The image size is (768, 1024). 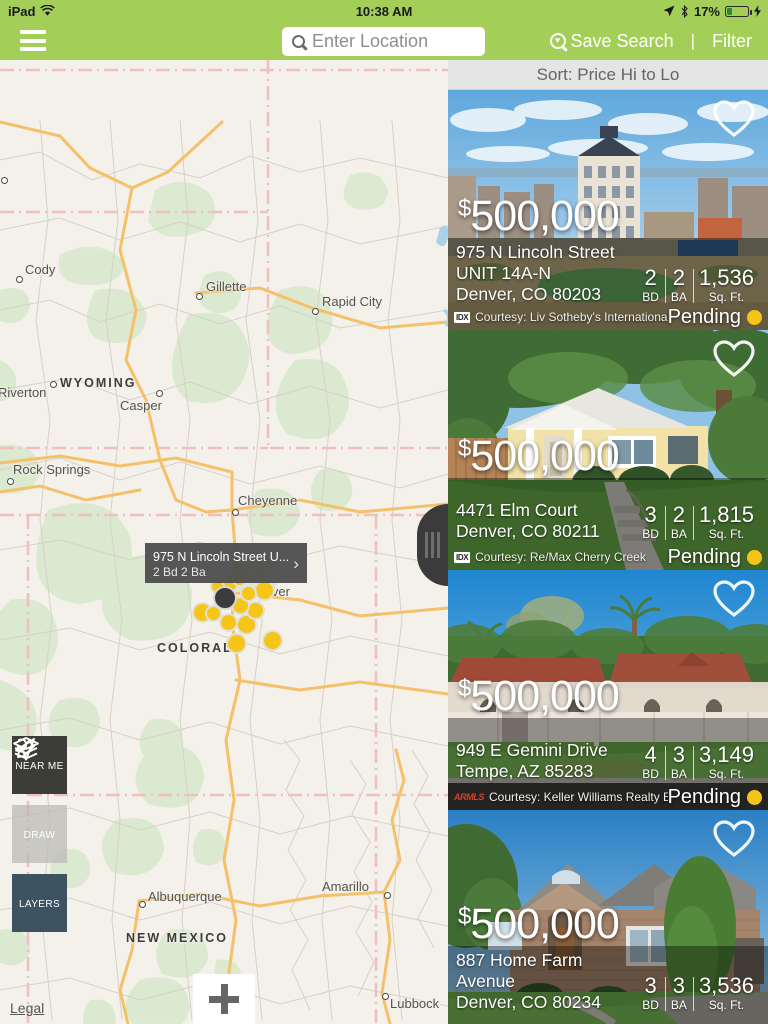 I want to click on map-label-casper: Casper, so click(x=141, y=405).